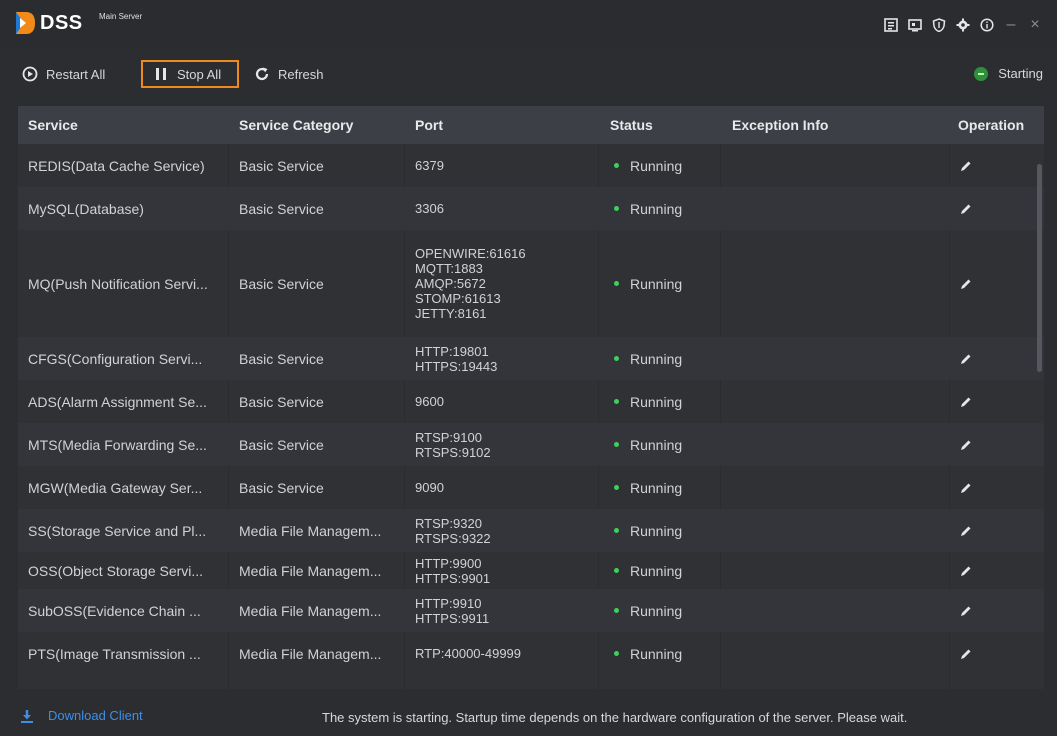 The width and height of the screenshot is (1057, 736). What do you see at coordinates (1039, 268) in the screenshot?
I see `table-scrollbar` at bounding box center [1039, 268].